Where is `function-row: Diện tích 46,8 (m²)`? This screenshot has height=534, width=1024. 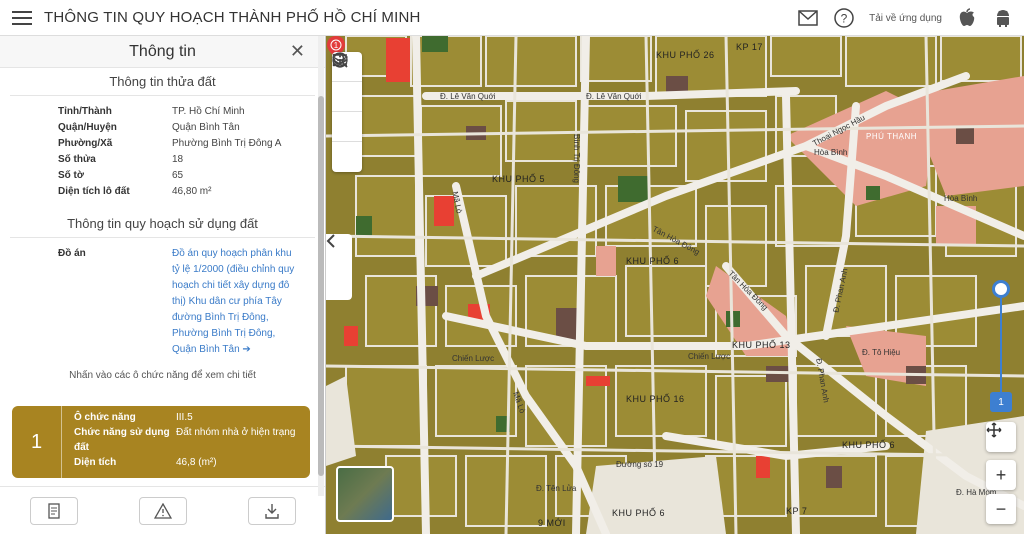
function-row: Diện tích 46,8 (m²) is located at coordinates (190, 462).